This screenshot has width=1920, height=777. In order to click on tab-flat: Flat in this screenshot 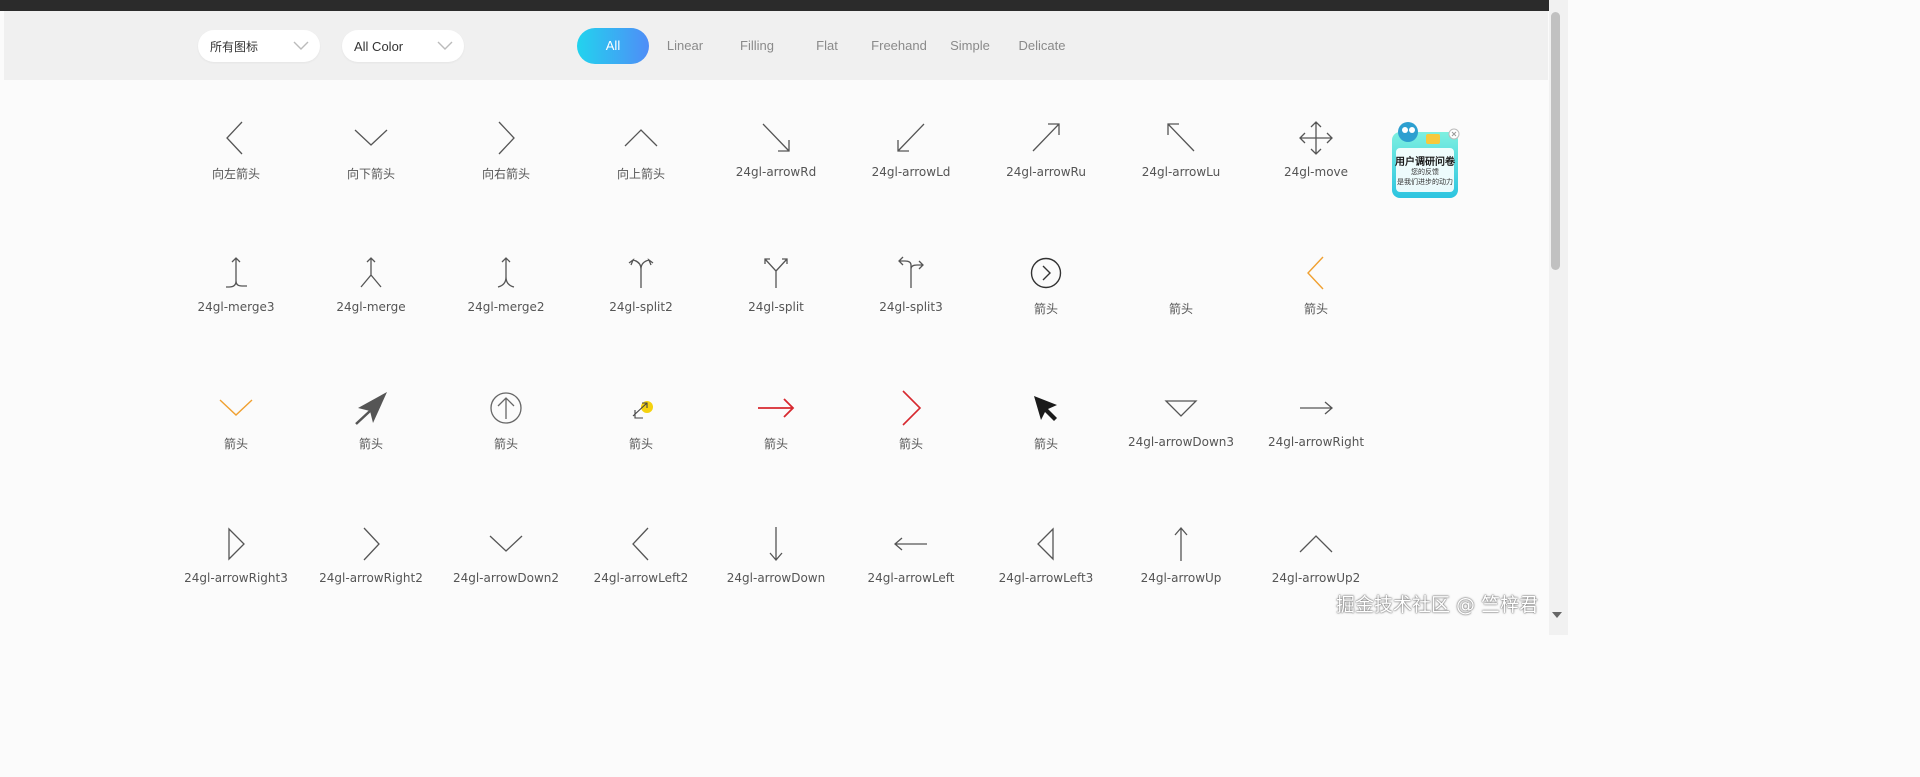, I will do `click(827, 46)`.